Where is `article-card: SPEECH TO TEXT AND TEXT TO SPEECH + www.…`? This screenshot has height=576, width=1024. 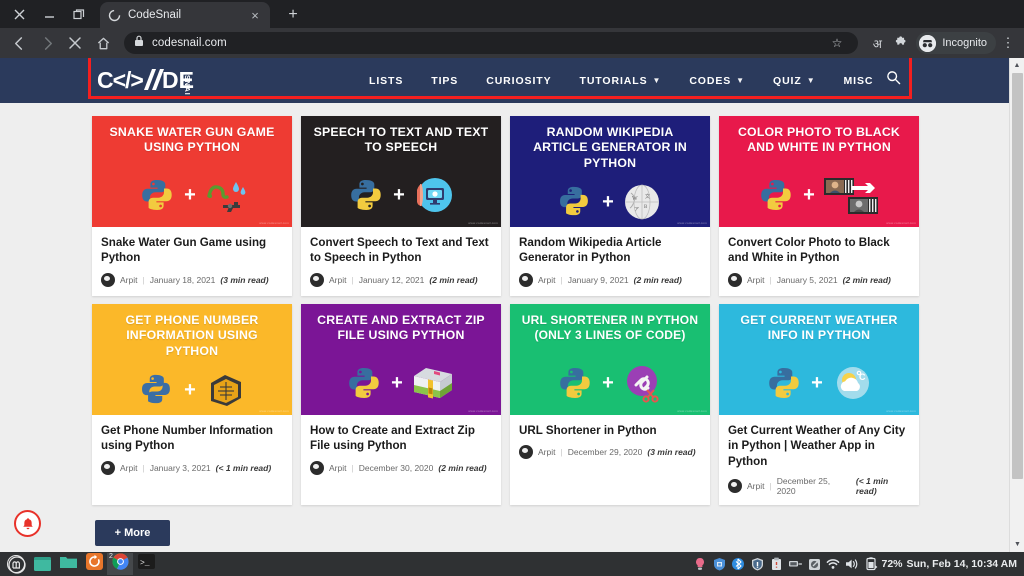 article-card: SPEECH TO TEXT AND TEXT TO SPEECH + www.… is located at coordinates (401, 206).